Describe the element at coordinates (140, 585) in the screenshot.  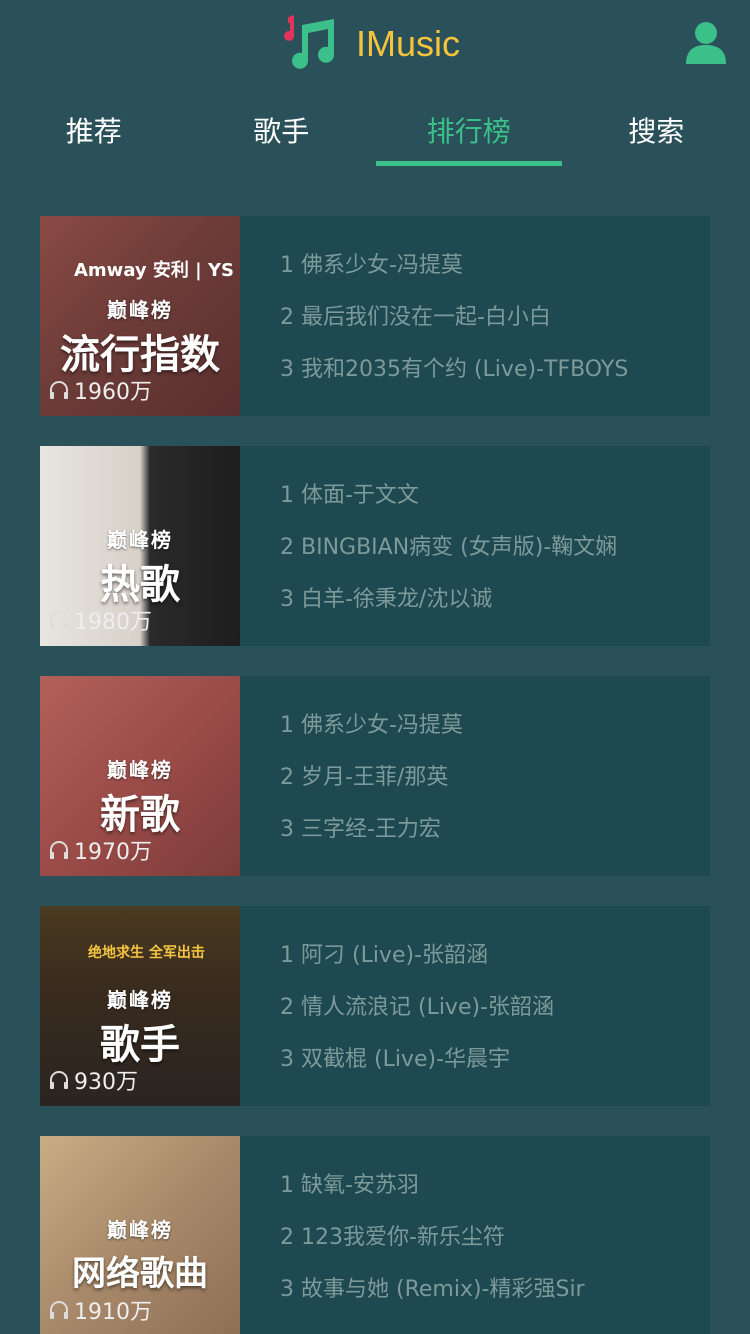
I see `cover-title: 热歌` at that location.